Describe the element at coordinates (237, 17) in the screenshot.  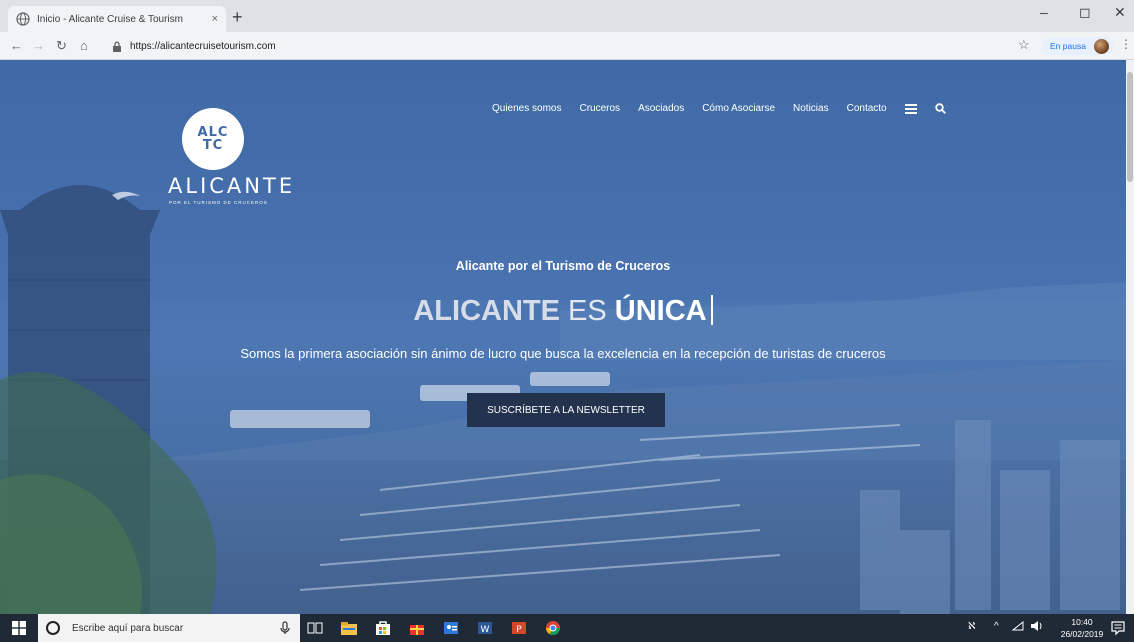
I see `new-tab-button: +` at that location.